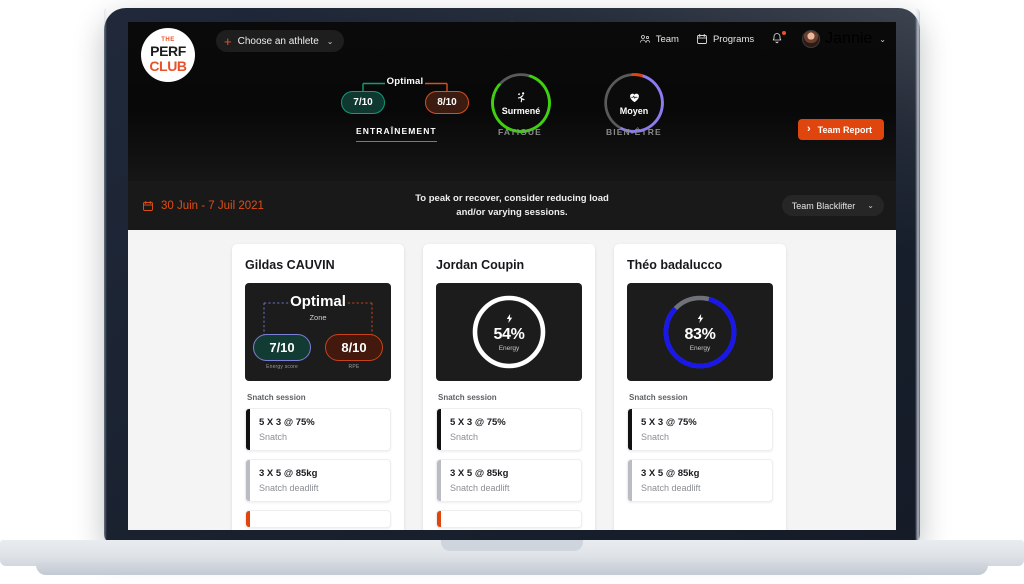  Describe the element at coordinates (733, 39) in the screenshot. I see `nav-label-programs: Programs` at that location.